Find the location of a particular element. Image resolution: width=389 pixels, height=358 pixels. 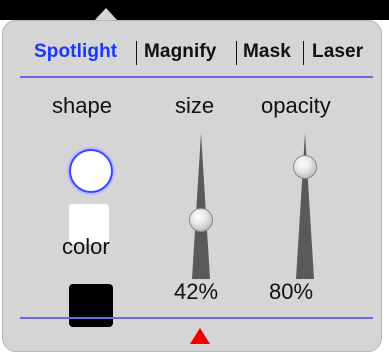

tab-bar: Spotlight Magnify Mask Laser is located at coordinates (192, 52).